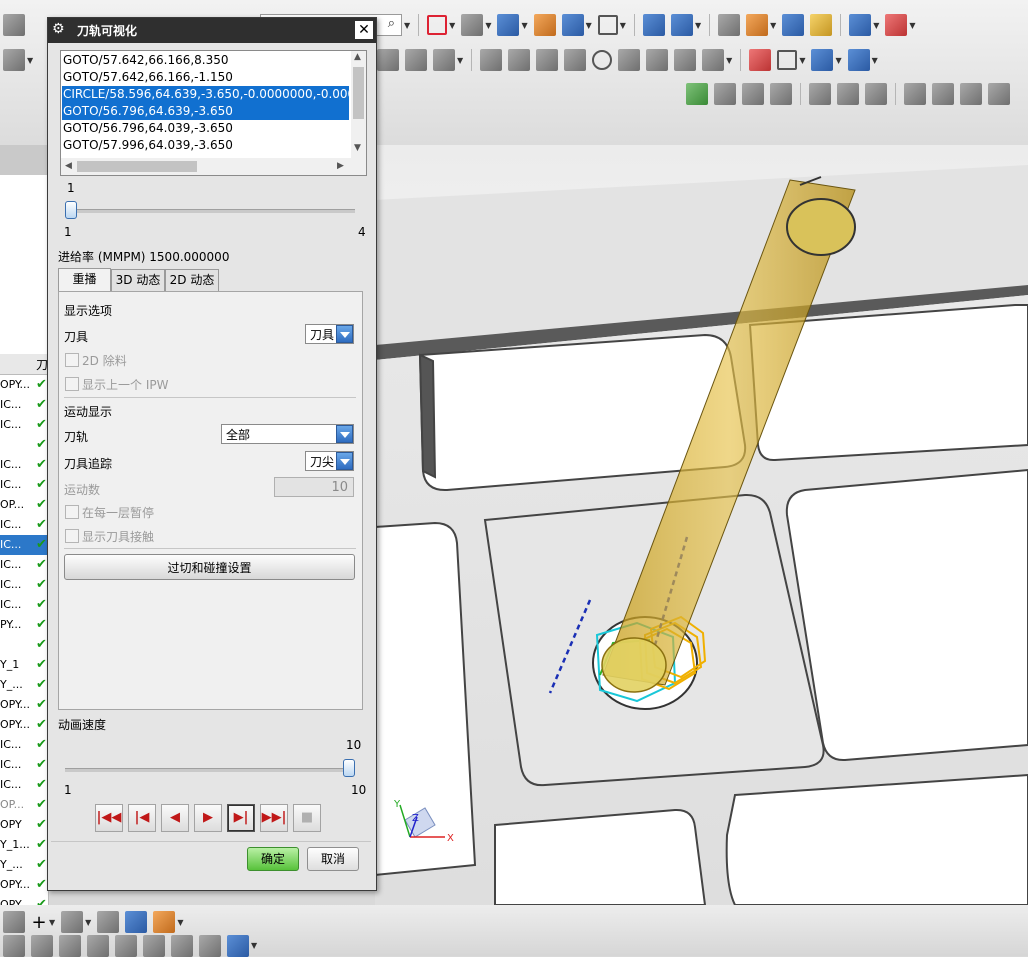  Describe the element at coordinates (142, 818) in the screenshot. I see `step-back-button: |◀` at that location.